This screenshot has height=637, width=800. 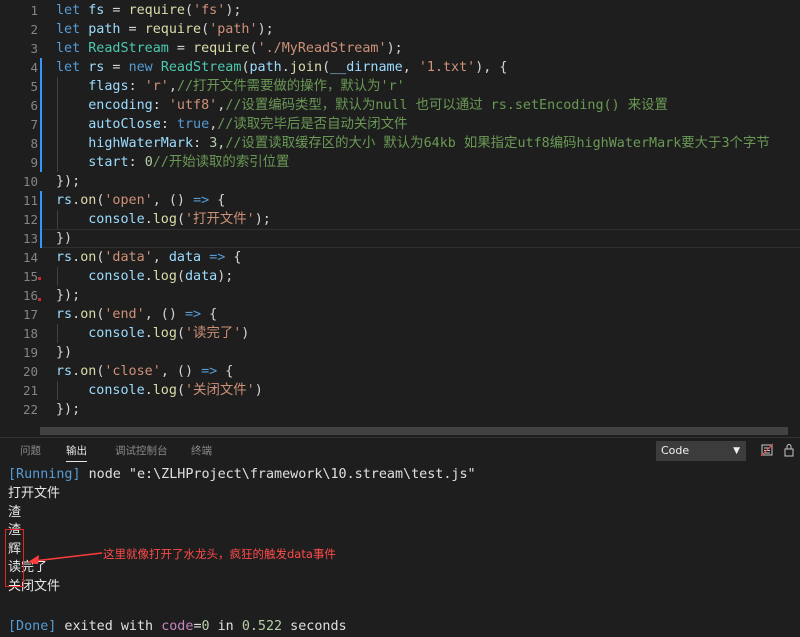 I want to click on line-number: 13, so click(x=30, y=238).